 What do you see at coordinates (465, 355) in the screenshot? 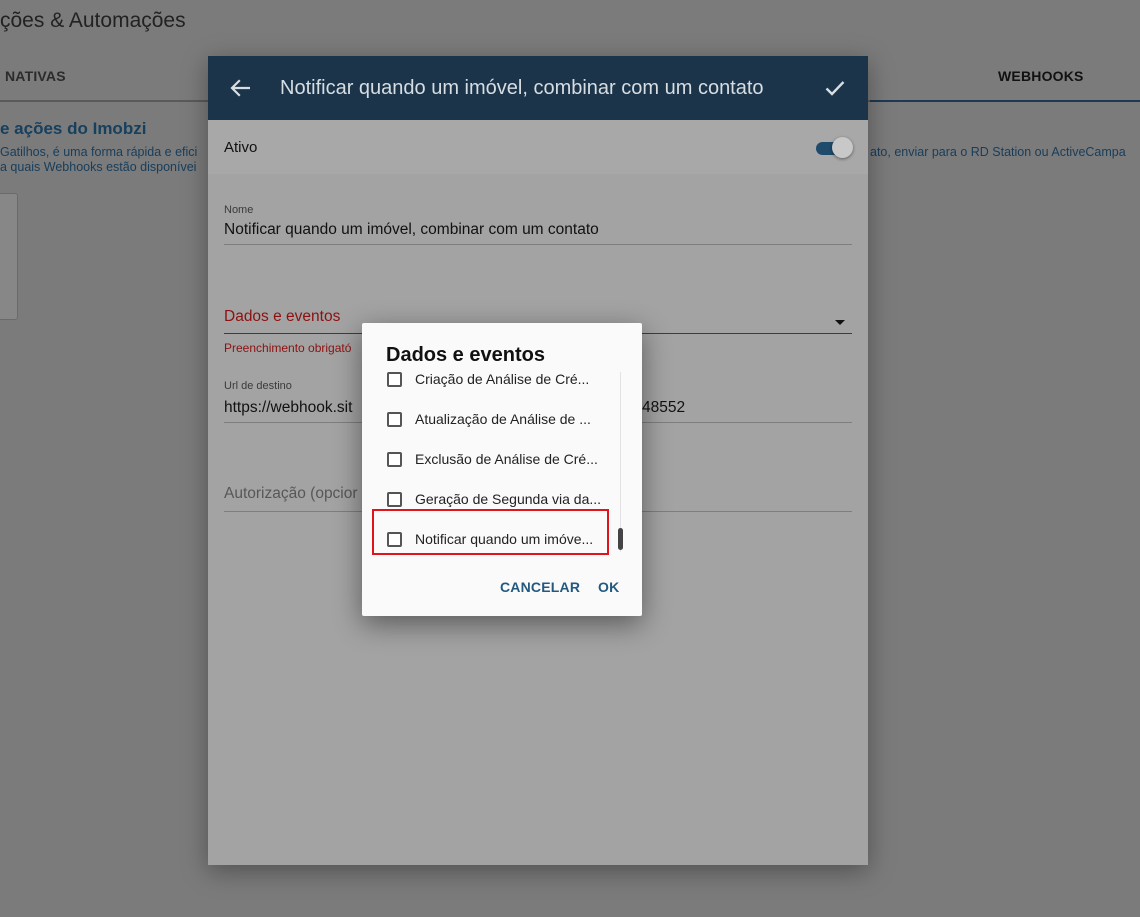
I see `dialog-title: Dados e eventos` at bounding box center [465, 355].